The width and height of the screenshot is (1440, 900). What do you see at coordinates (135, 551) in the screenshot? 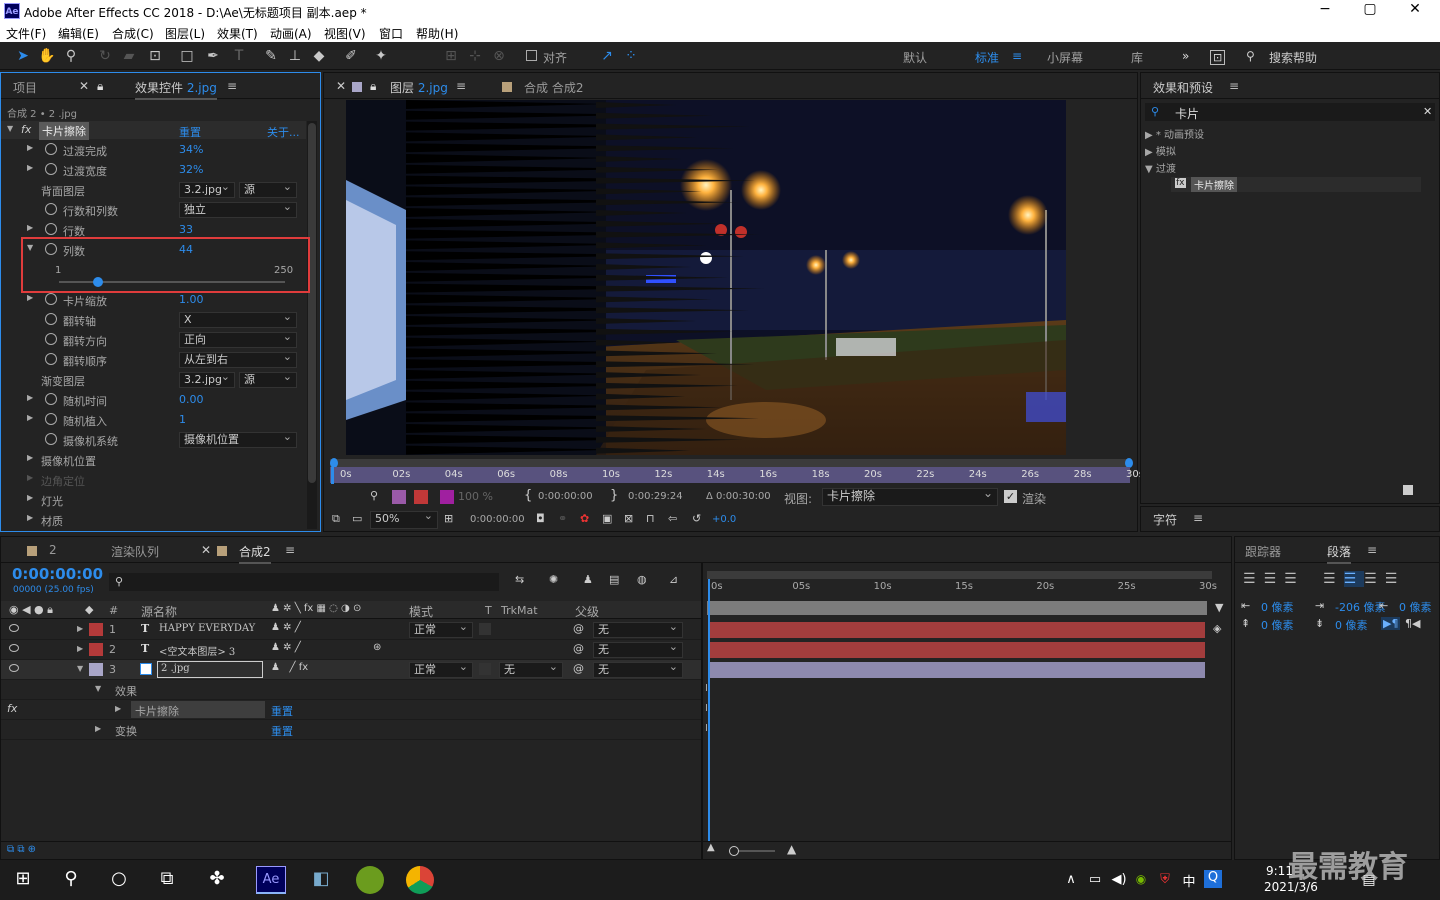
I see `tab-render-queue: 渲染队列` at bounding box center [135, 551].